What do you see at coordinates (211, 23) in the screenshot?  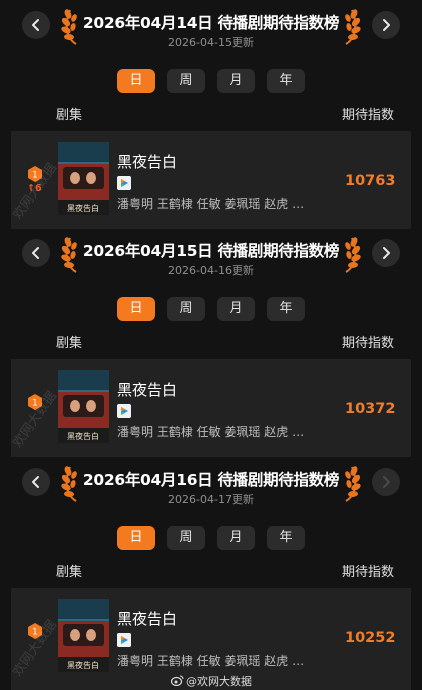 I see `ranking-title: 2026年04月14日 待播剧期待指数榜` at bounding box center [211, 23].